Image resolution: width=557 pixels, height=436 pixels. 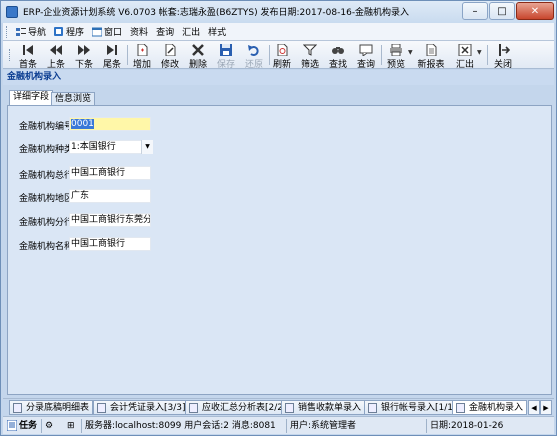 What do you see at coordinates (58, 408) in the screenshot?
I see `window-tab-label: 分录底稿明细表` at bounding box center [58, 408].